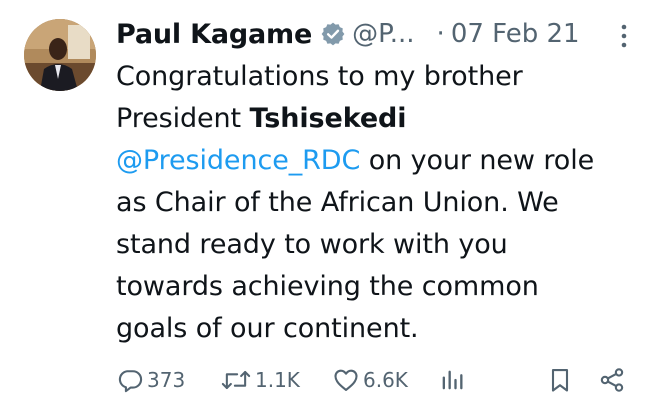 This screenshot has height=409, width=662. Describe the element at coordinates (183, 118) in the screenshot. I see `tweet-text-segment: President` at that location.